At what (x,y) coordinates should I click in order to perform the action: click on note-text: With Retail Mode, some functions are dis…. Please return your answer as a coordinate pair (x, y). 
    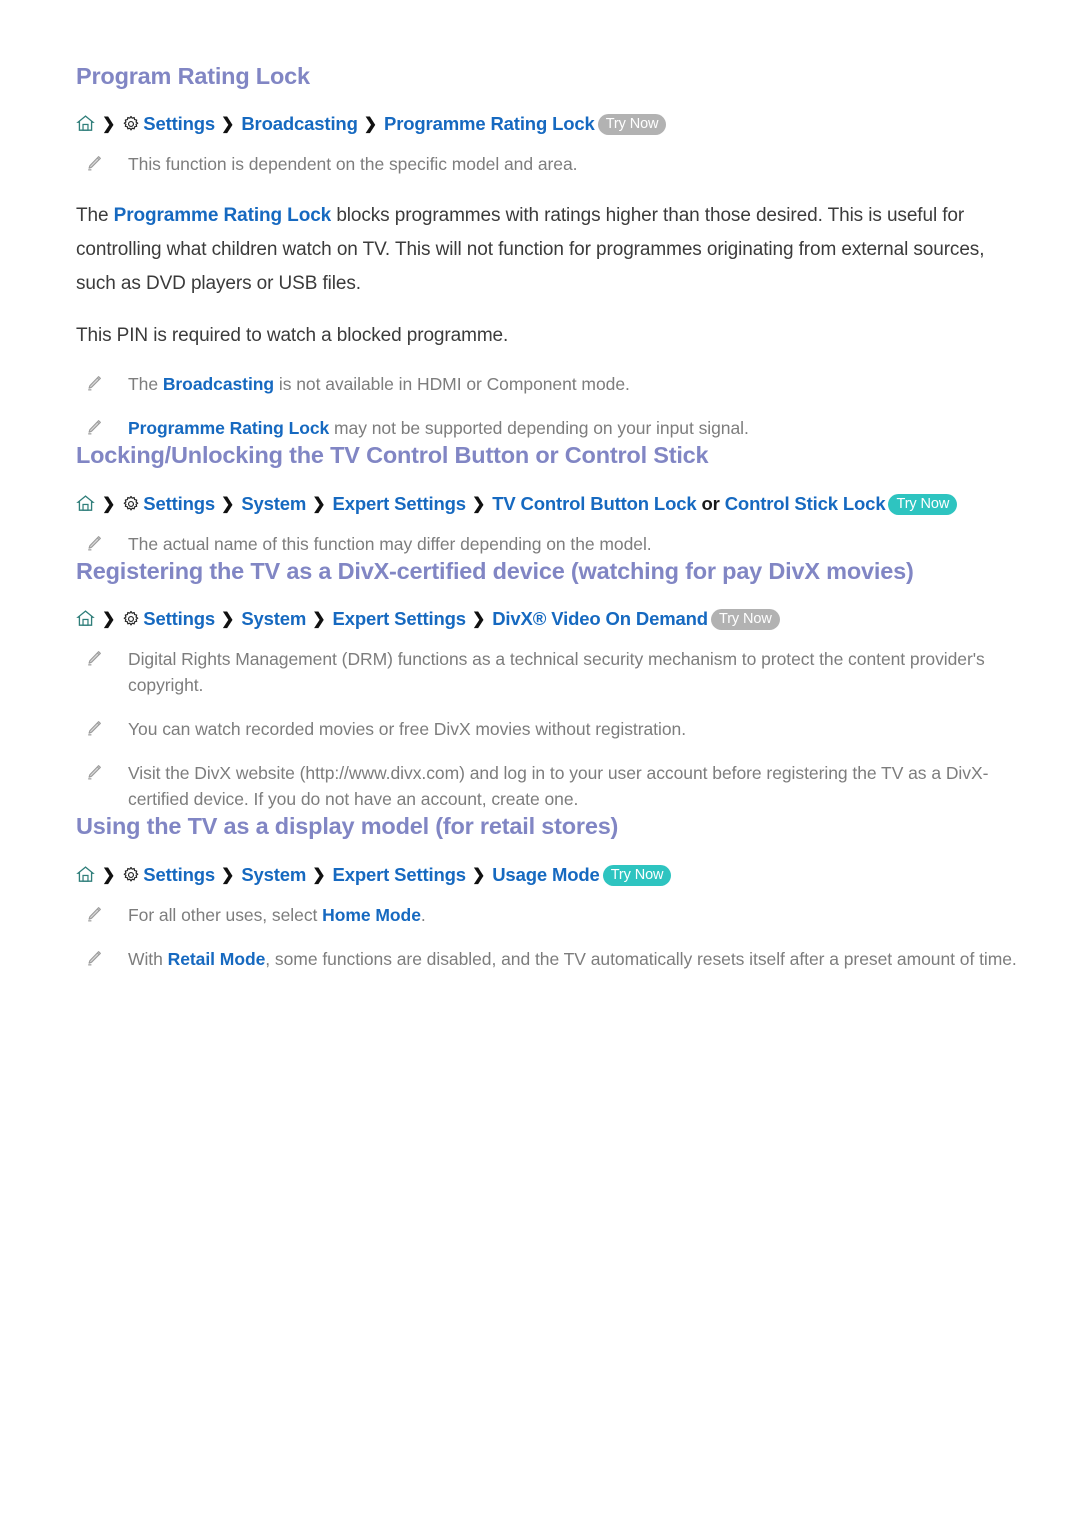
    Looking at the image, I should click on (572, 959).